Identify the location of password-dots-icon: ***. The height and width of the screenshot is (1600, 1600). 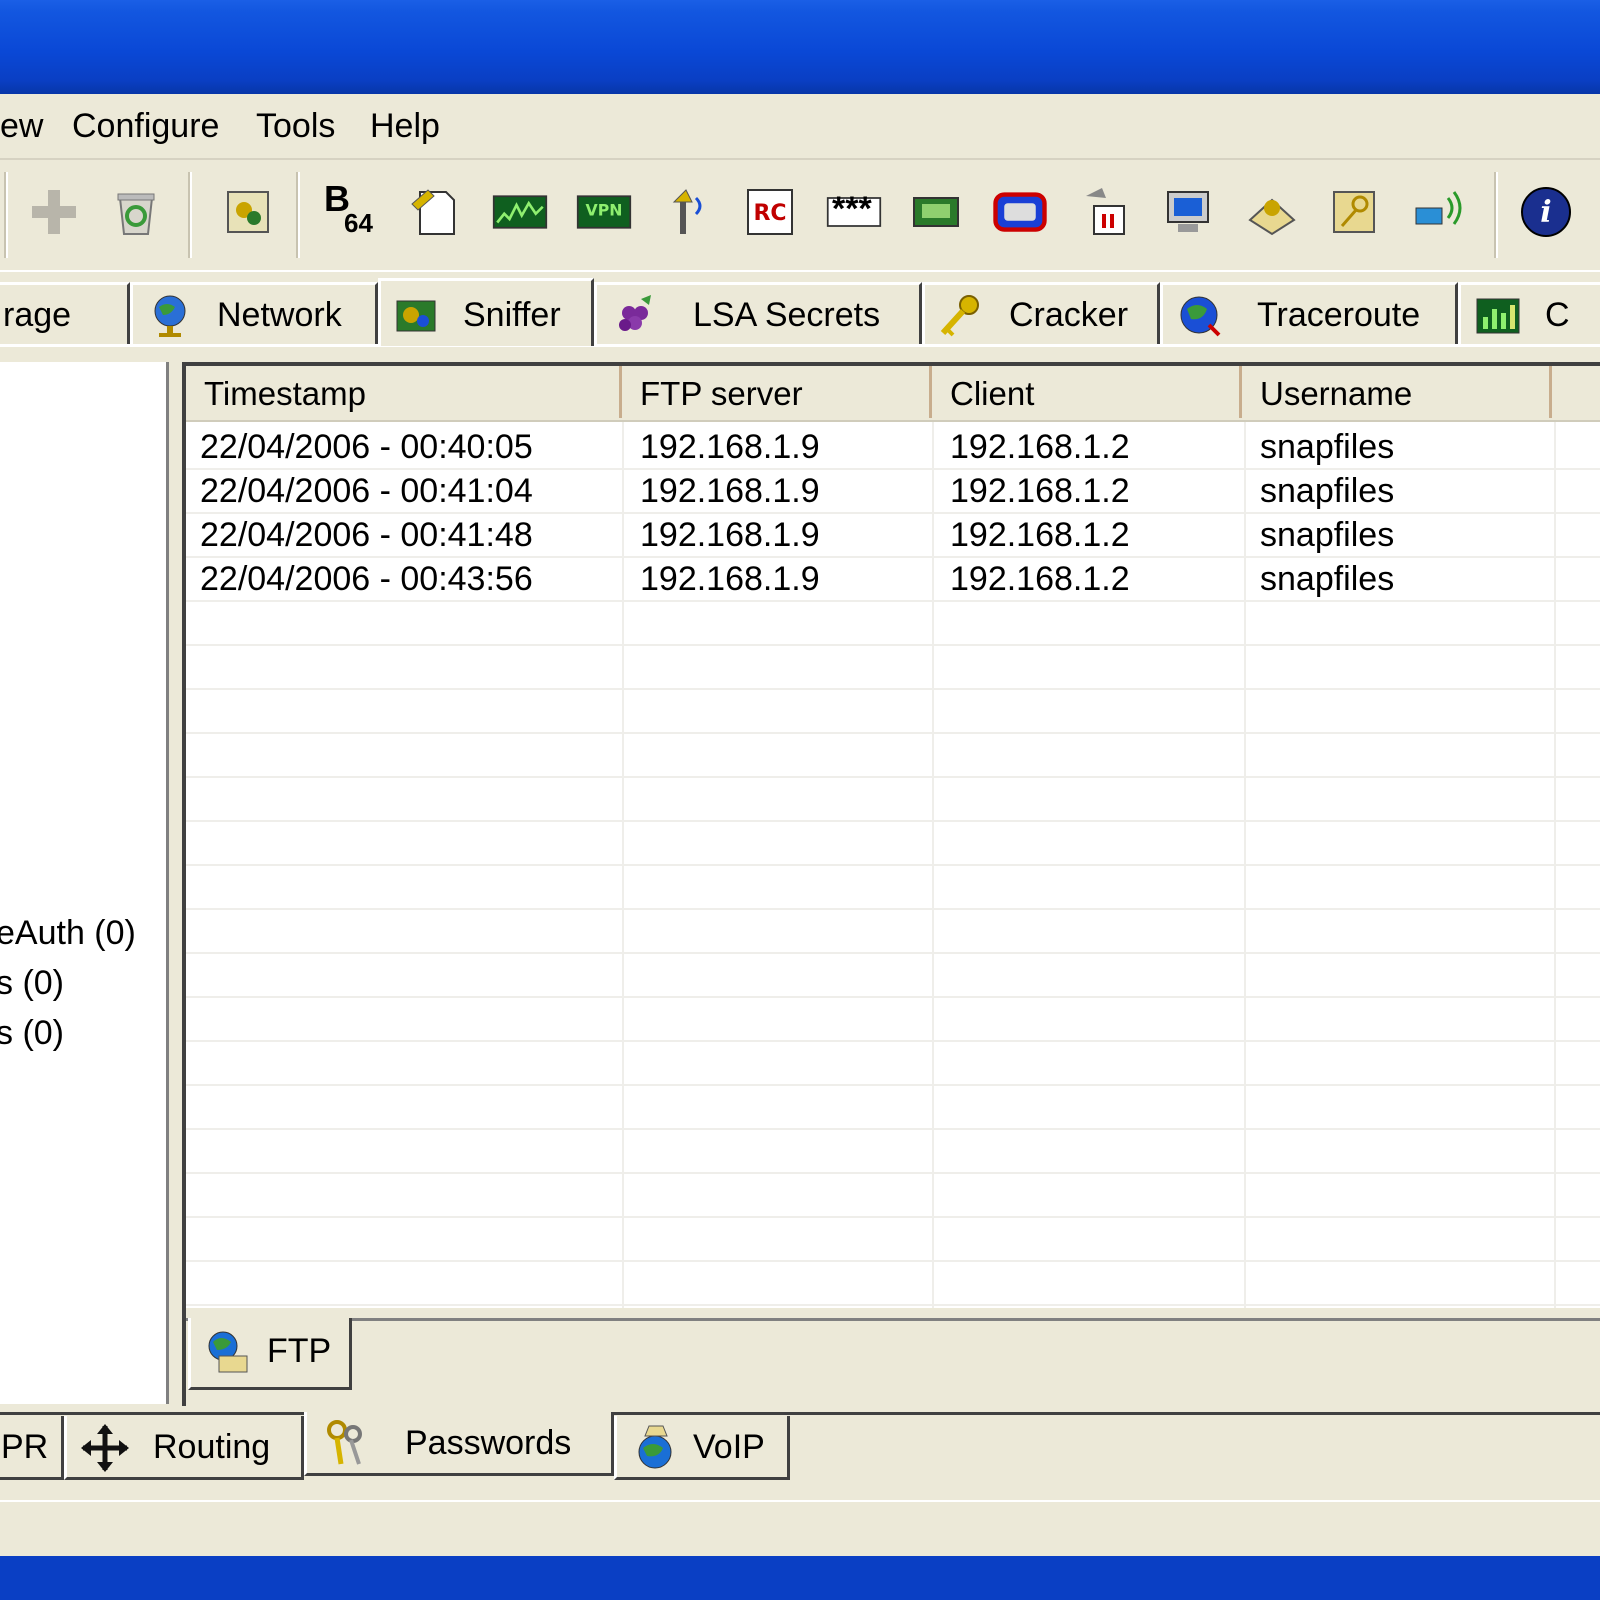
(854, 212).